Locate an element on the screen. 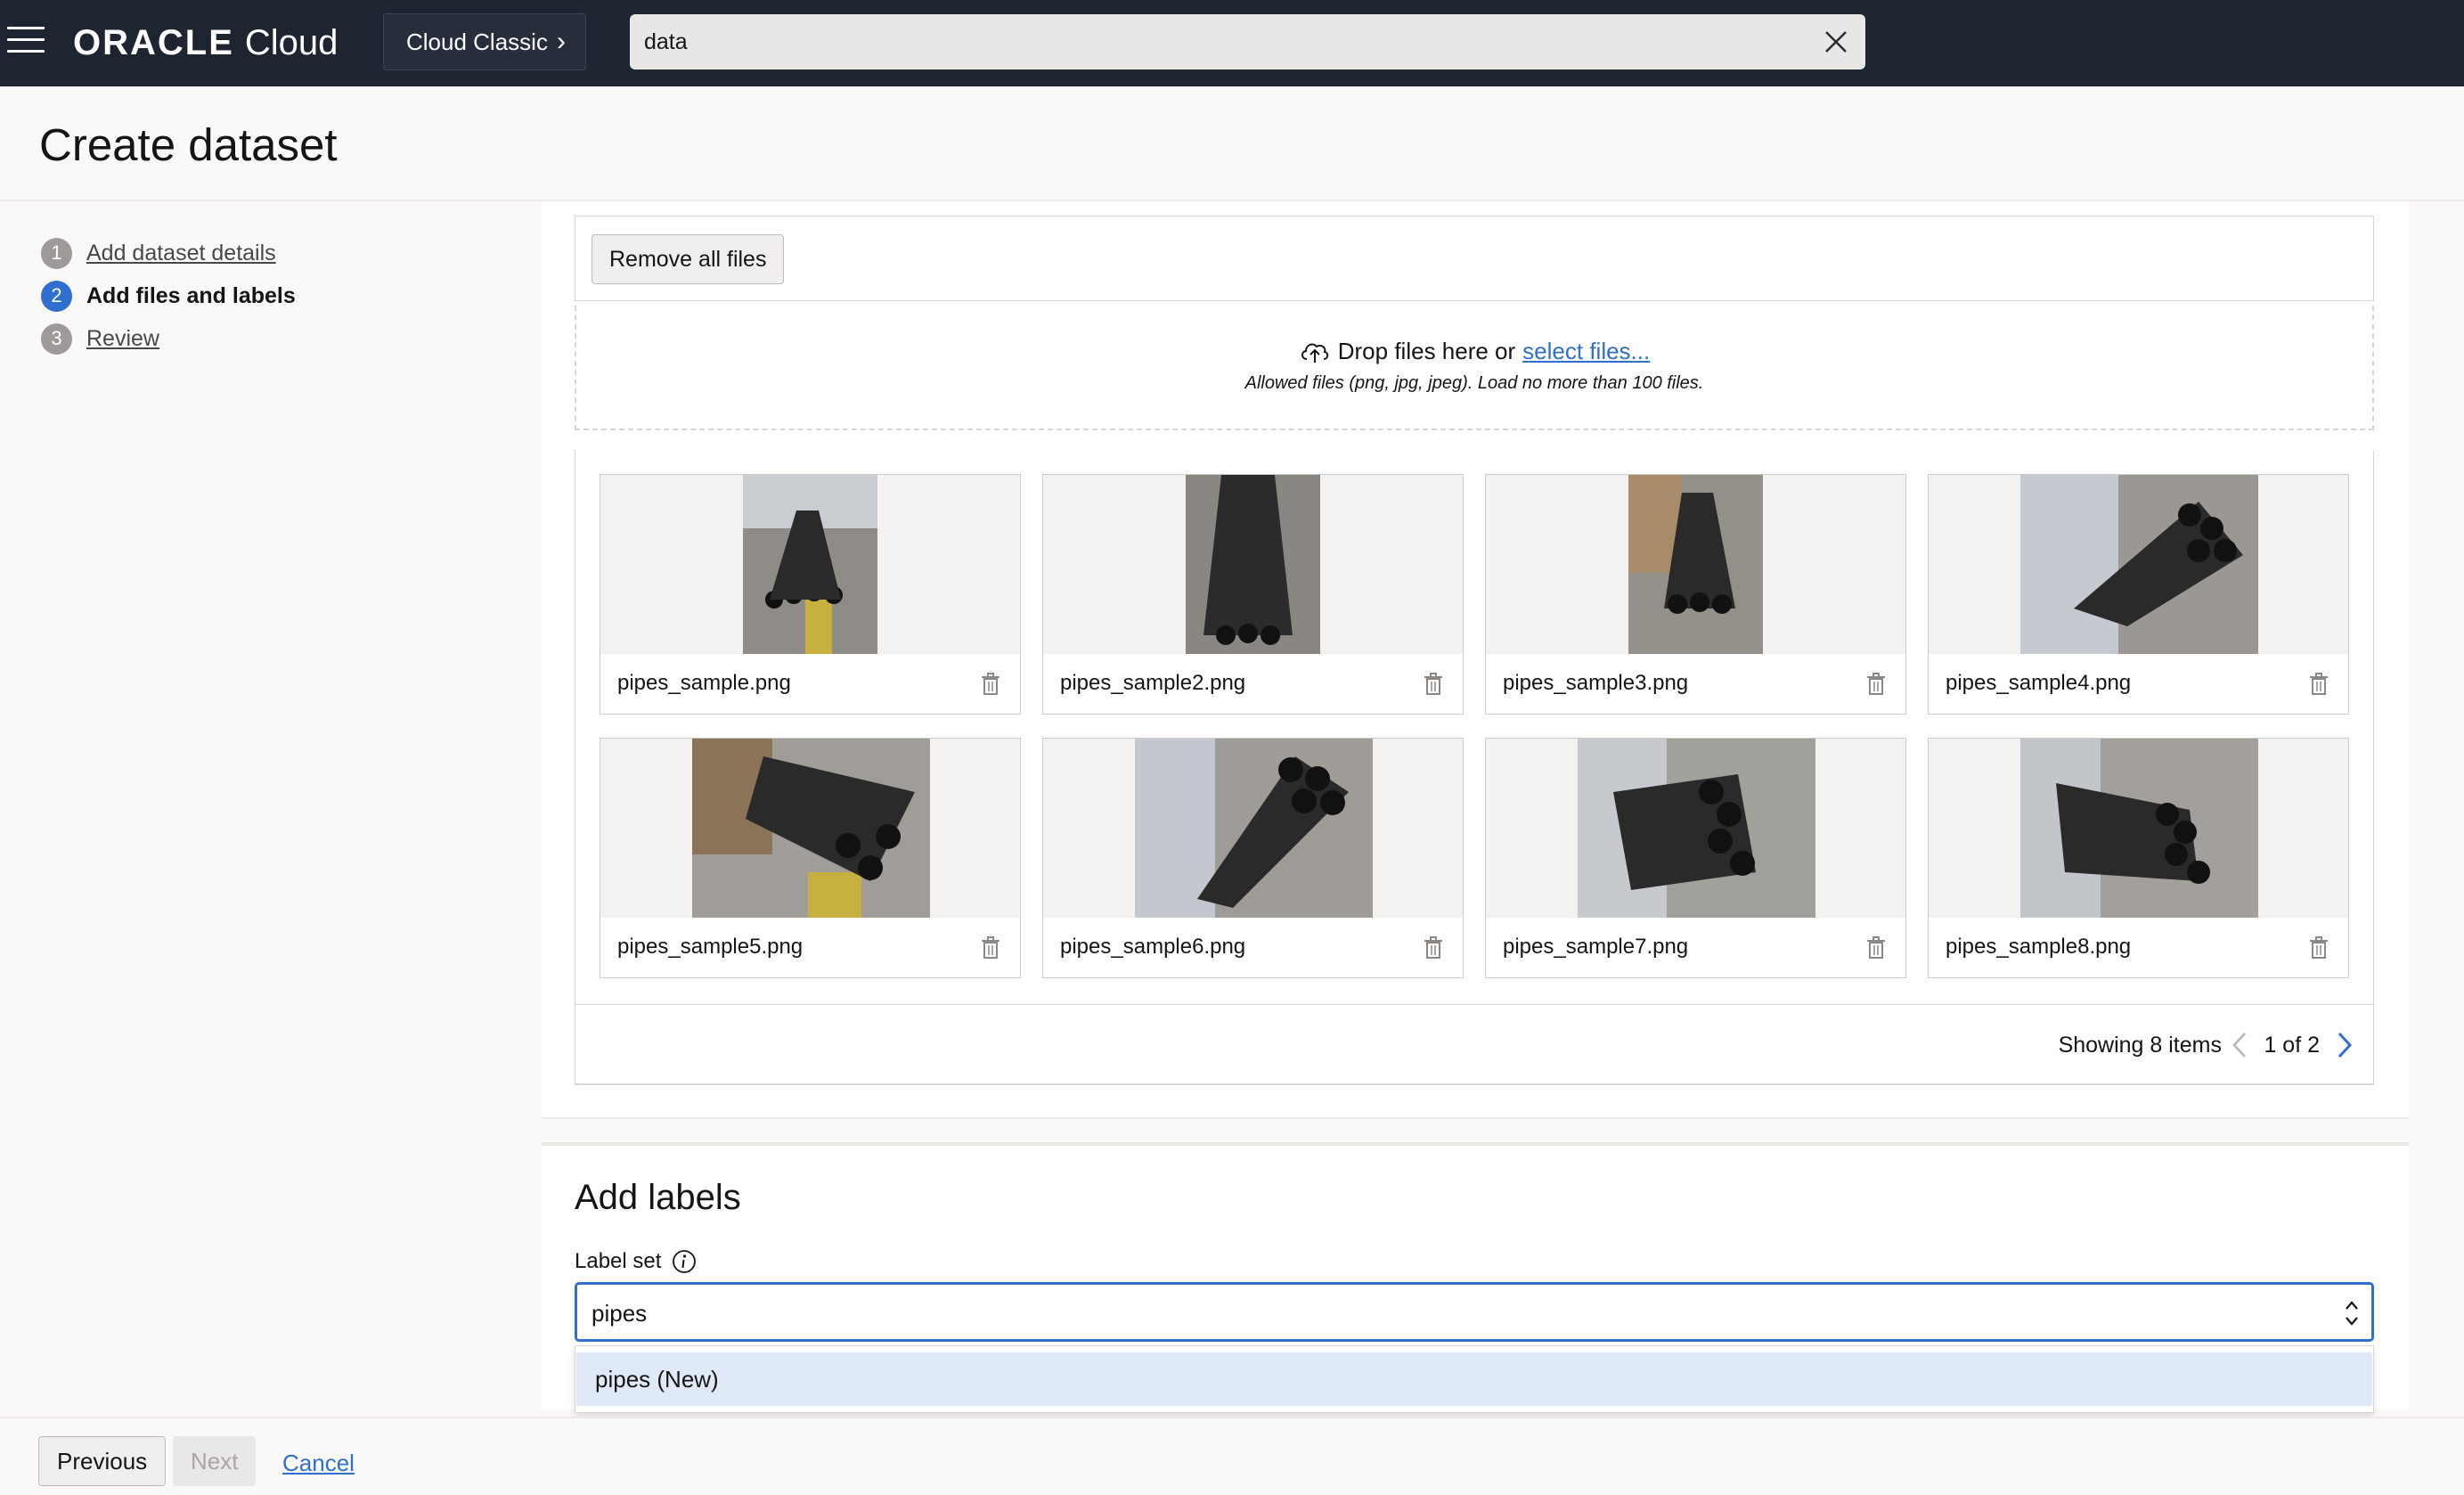  info-icon is located at coordinates (684, 1261).